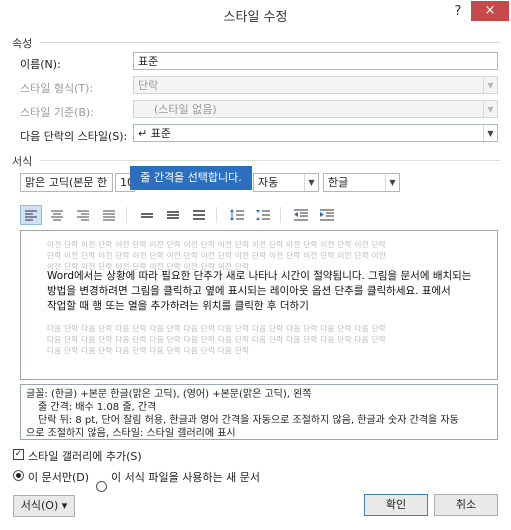  I want to click on format-menu-button: 서식(O) ▾, so click(44, 506).